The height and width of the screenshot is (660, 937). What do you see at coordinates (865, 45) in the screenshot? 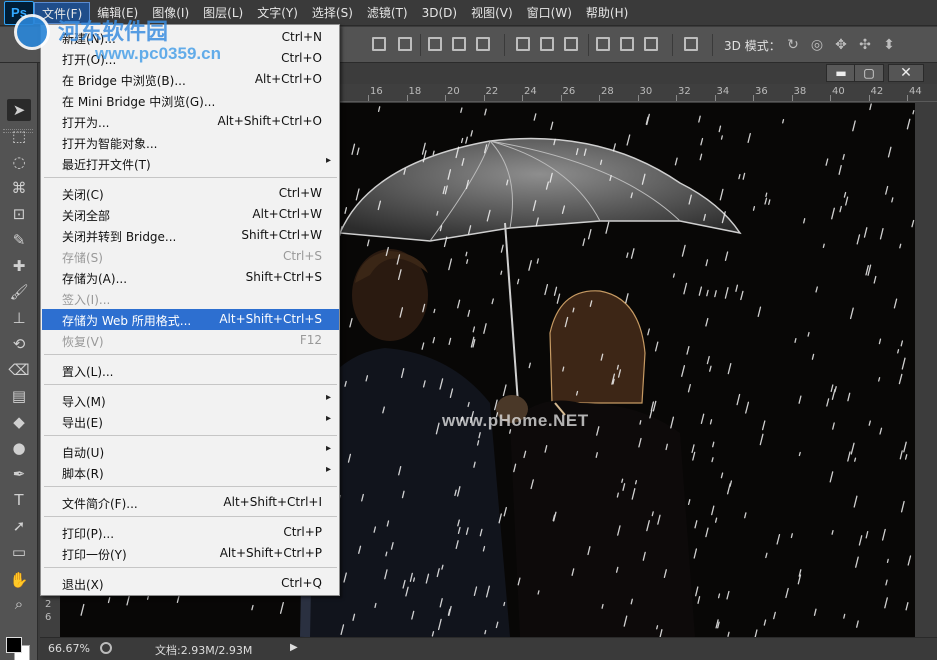
I see `3d-slide-icon: ✣` at bounding box center [865, 45].